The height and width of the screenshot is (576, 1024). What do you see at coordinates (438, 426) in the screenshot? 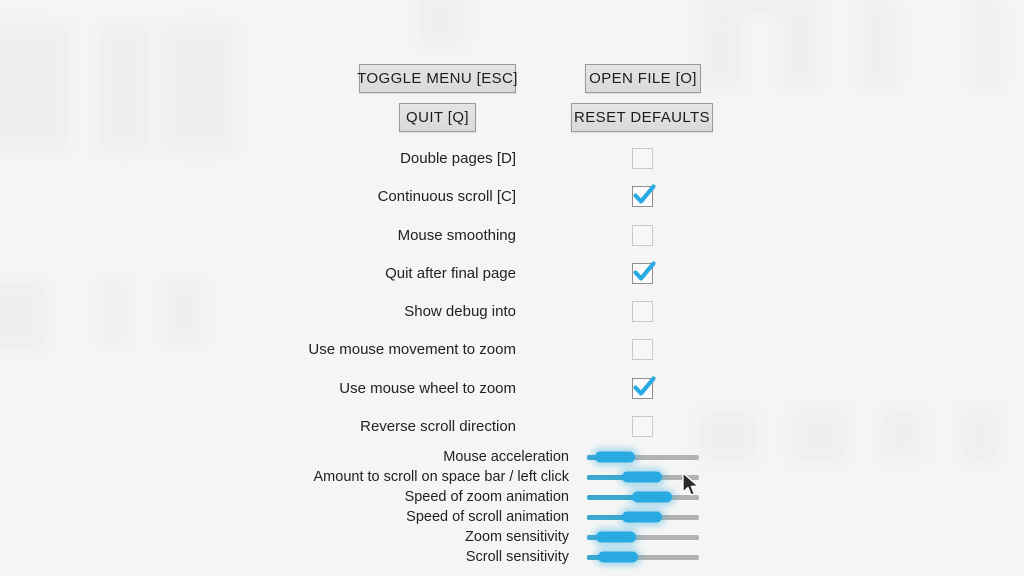
I see `checkbox-option-label: Reverse scroll direction` at bounding box center [438, 426].